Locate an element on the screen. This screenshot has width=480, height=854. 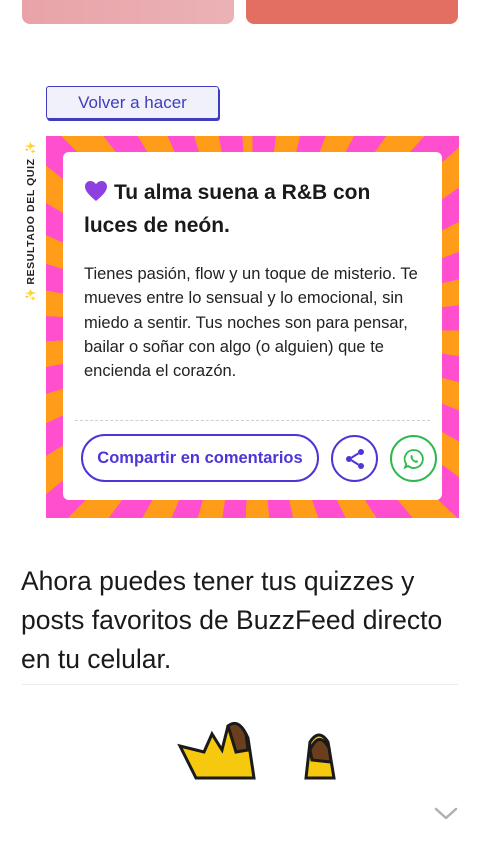
result-title: Tu alma suena a R&B con luces de neón. is located at coordinates (249, 209).